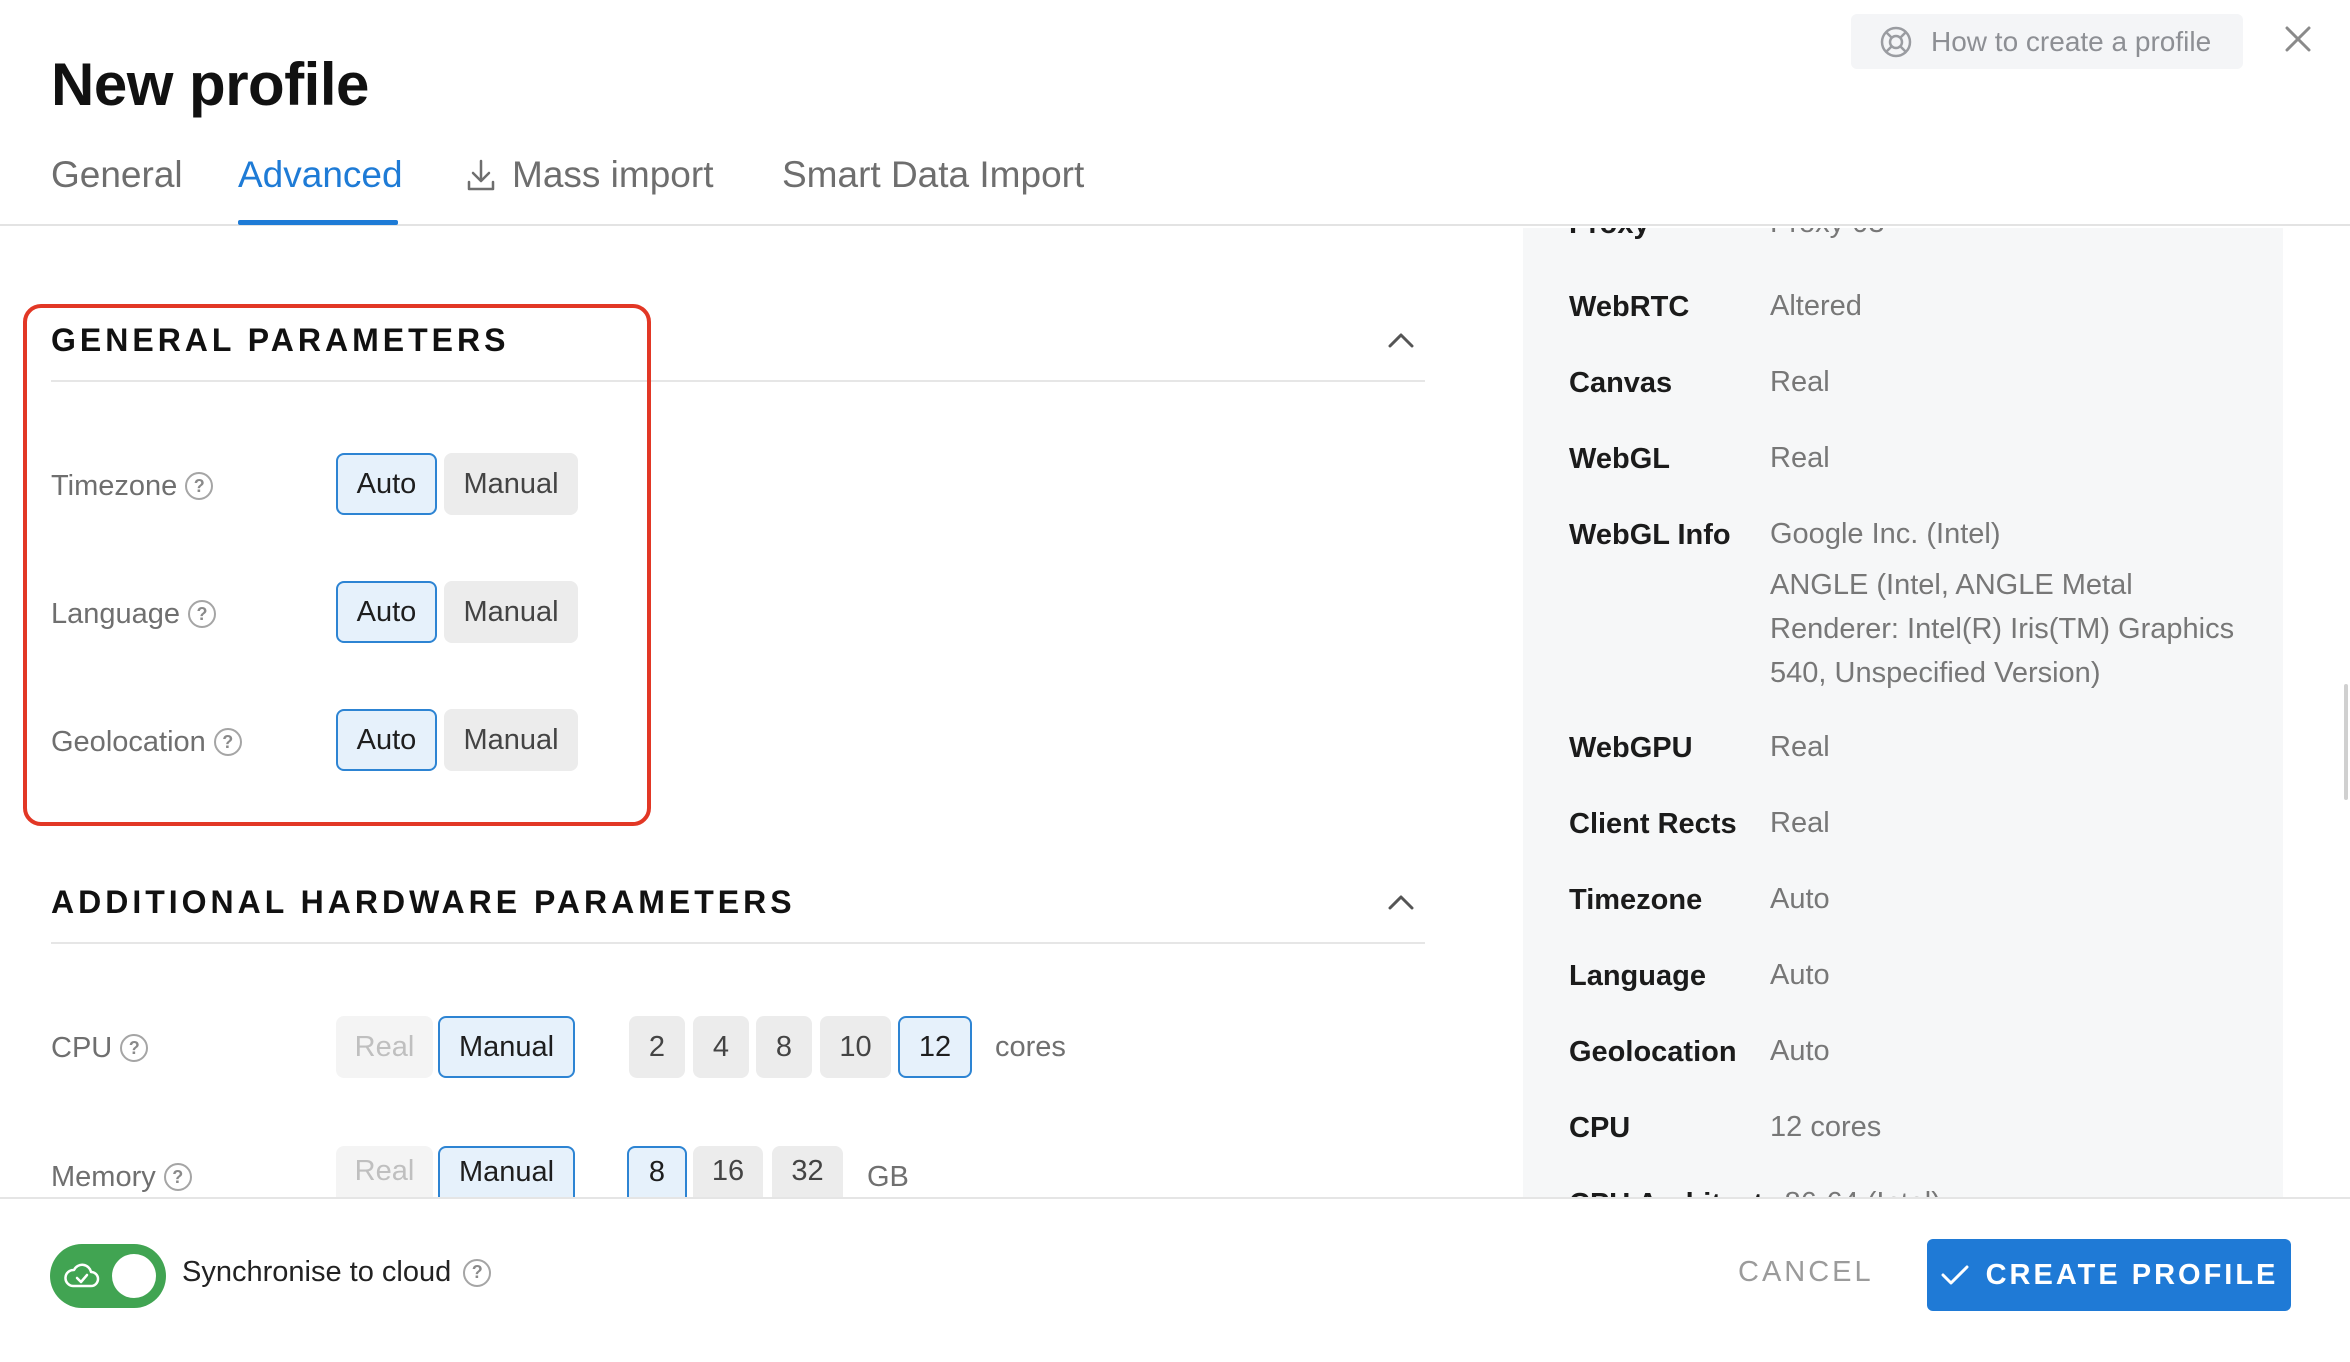  I want to click on cpu-label: CPU ?, so click(100, 1048).